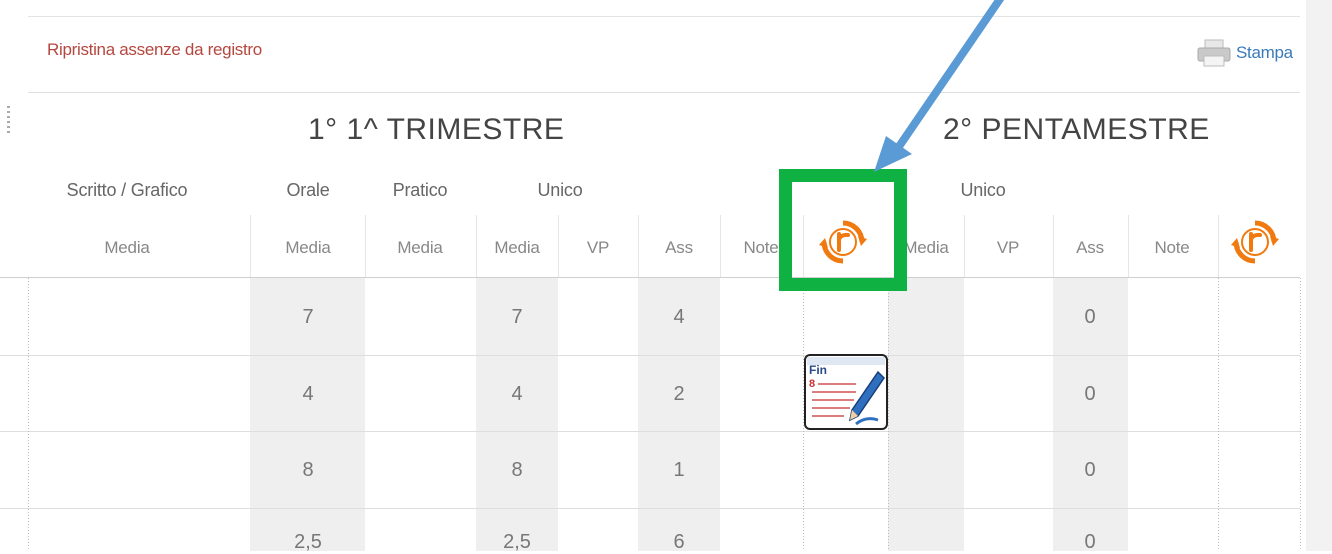  What do you see at coordinates (8, 121) in the screenshot?
I see `resize-grip` at bounding box center [8, 121].